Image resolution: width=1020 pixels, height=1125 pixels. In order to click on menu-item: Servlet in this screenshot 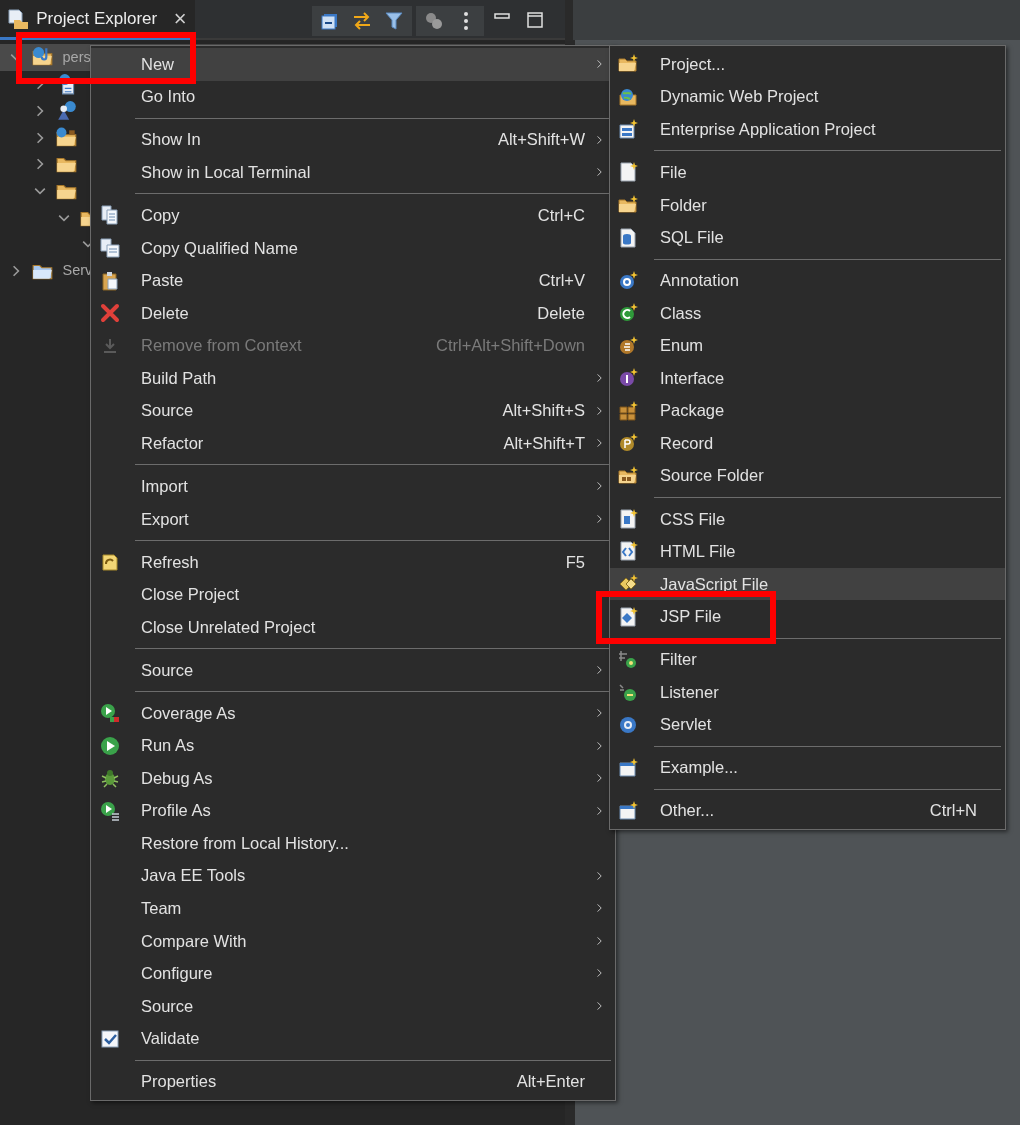, I will do `click(807, 724)`.